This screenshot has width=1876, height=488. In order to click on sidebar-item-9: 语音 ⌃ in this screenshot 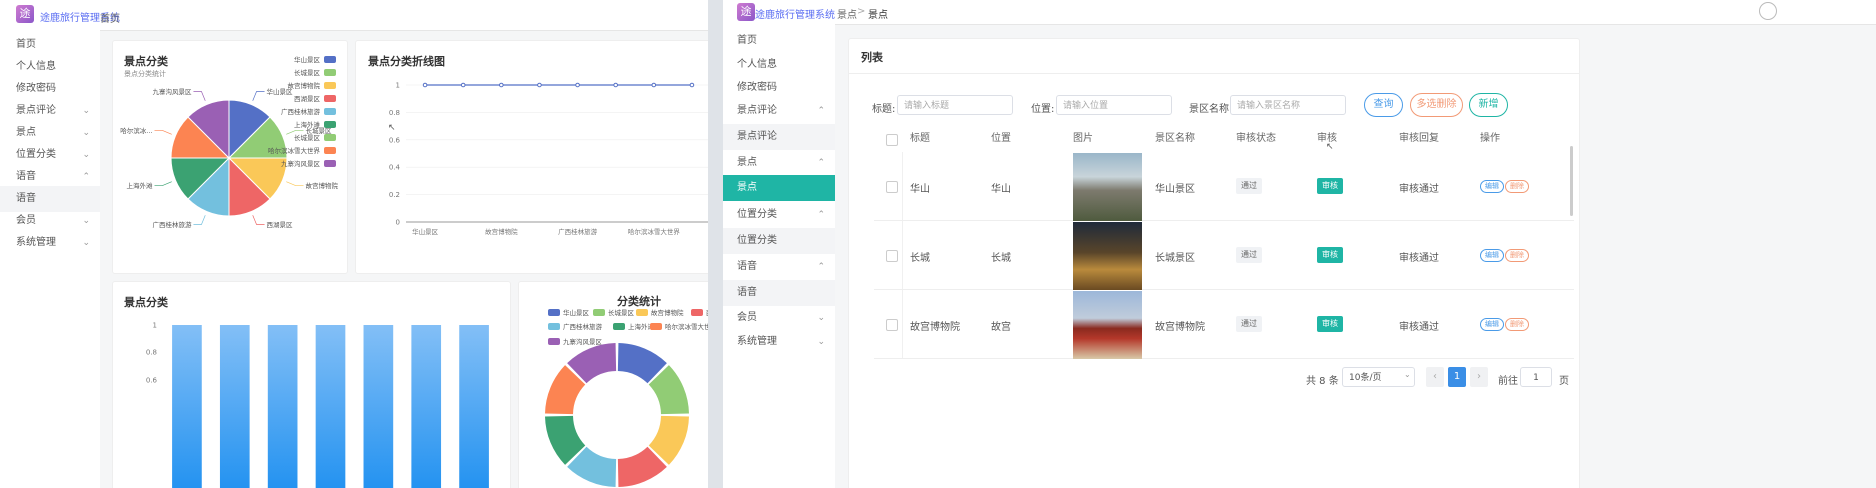, I will do `click(779, 267)`.